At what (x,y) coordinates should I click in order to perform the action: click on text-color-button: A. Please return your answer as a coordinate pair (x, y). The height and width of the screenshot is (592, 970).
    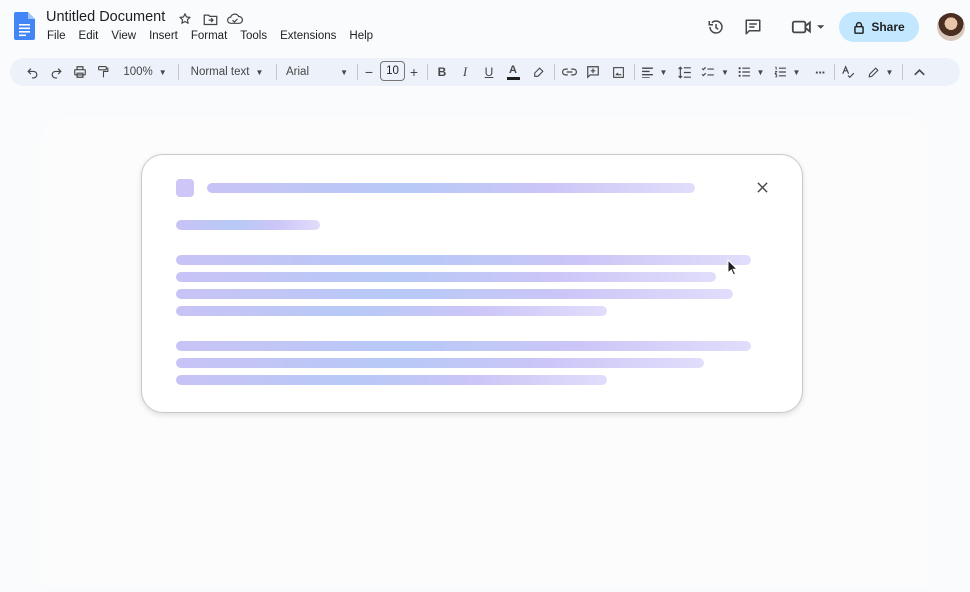
    Looking at the image, I should click on (513, 72).